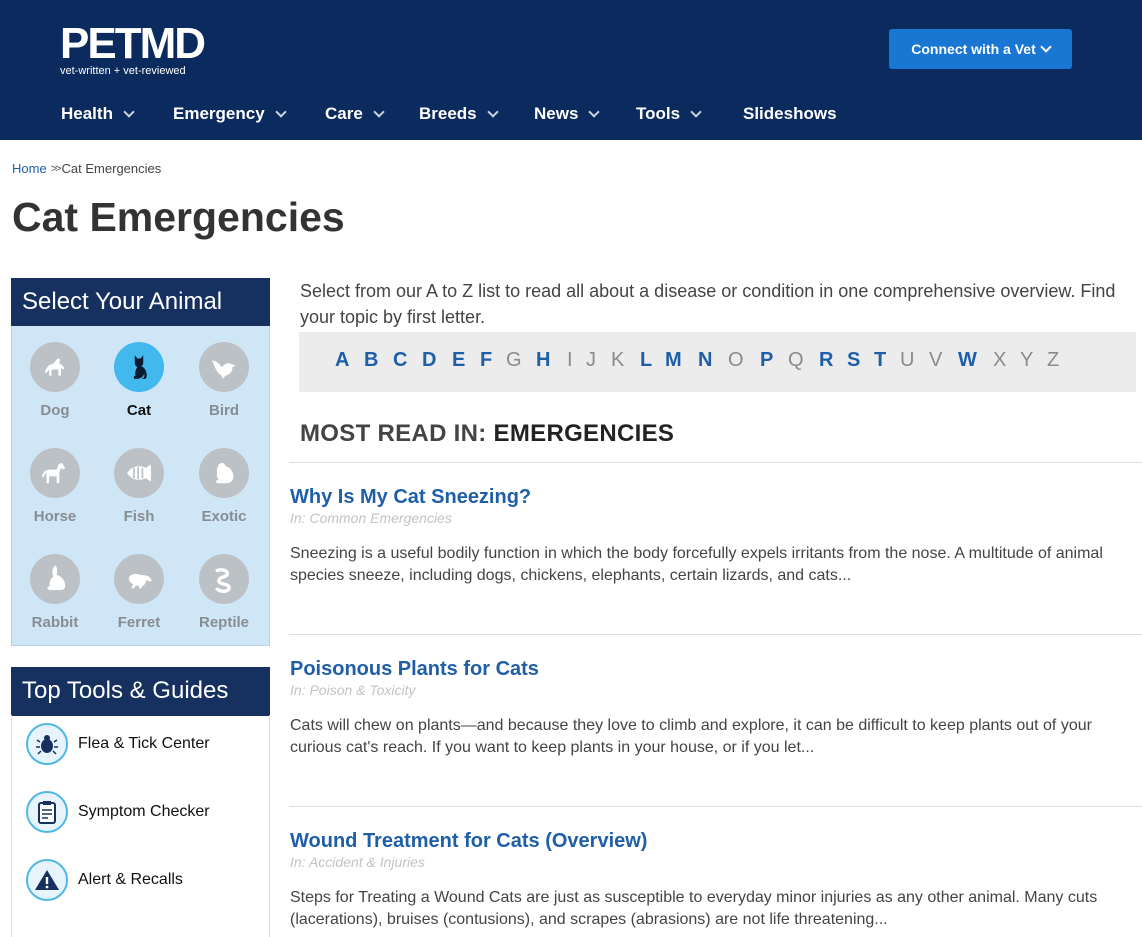 This screenshot has height=937, width=1142. I want to click on az-letter-v: V, so click(936, 360).